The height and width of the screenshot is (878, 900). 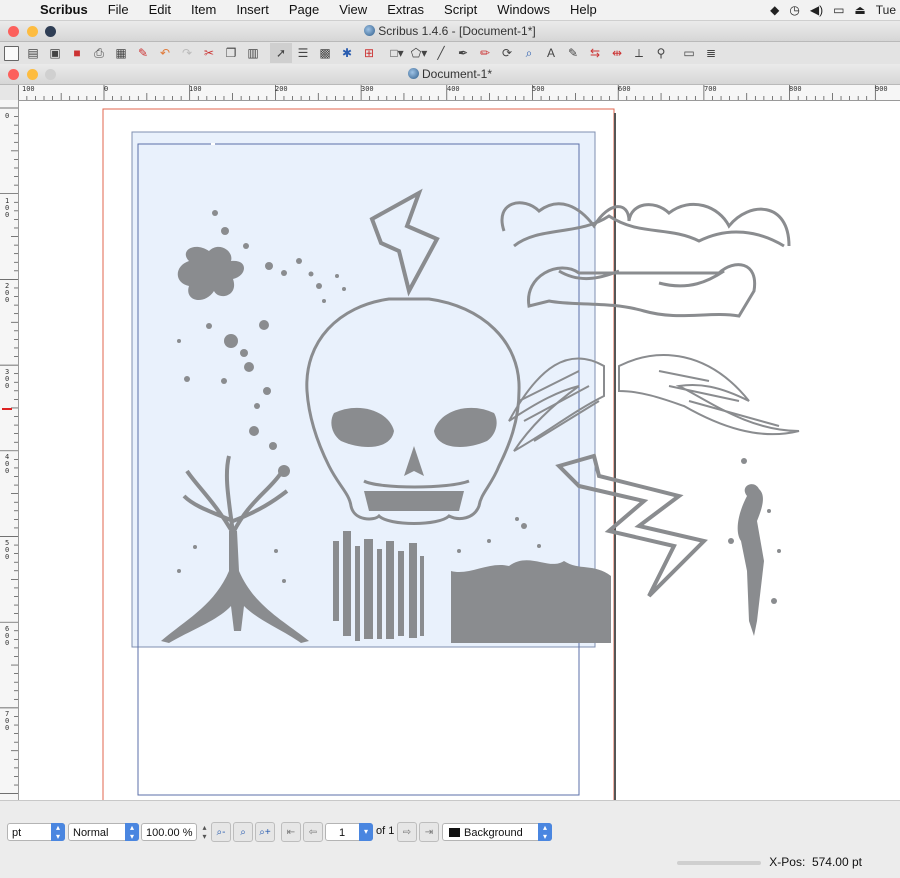 I want to click on scribus-icon, so click(x=370, y=30).